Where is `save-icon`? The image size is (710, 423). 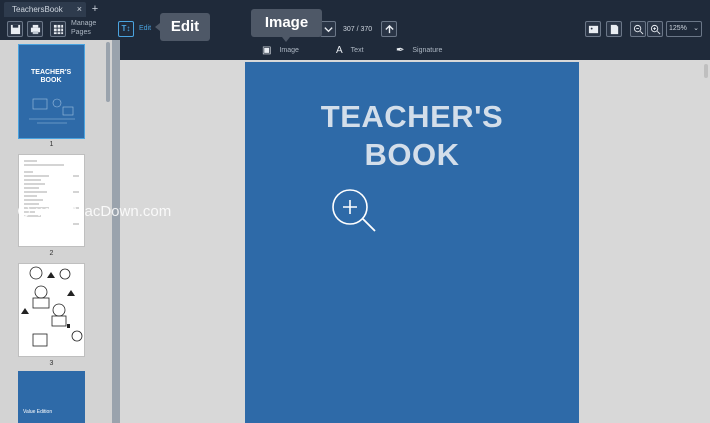 save-icon is located at coordinates (15, 29).